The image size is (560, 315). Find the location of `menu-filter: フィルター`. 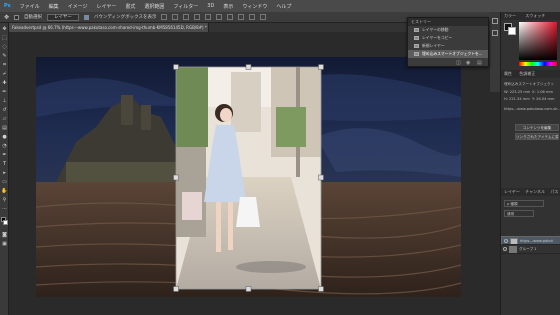

menu-filter: フィルター is located at coordinates (185, 6).